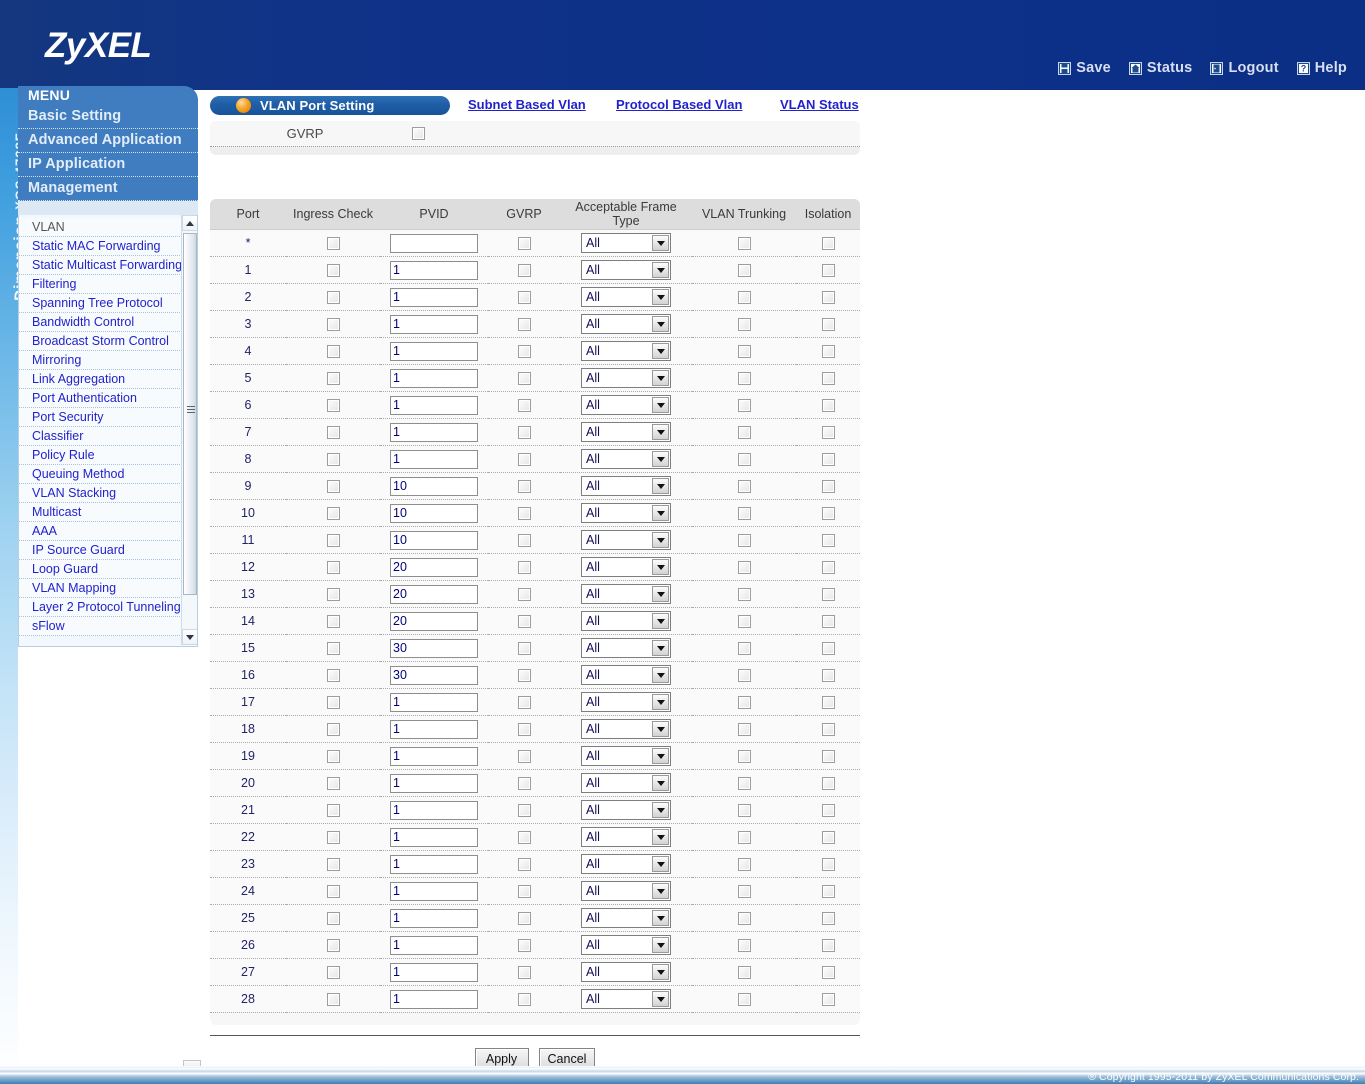  What do you see at coordinates (189, 223) in the screenshot?
I see `scroll-up-arrow-icon` at bounding box center [189, 223].